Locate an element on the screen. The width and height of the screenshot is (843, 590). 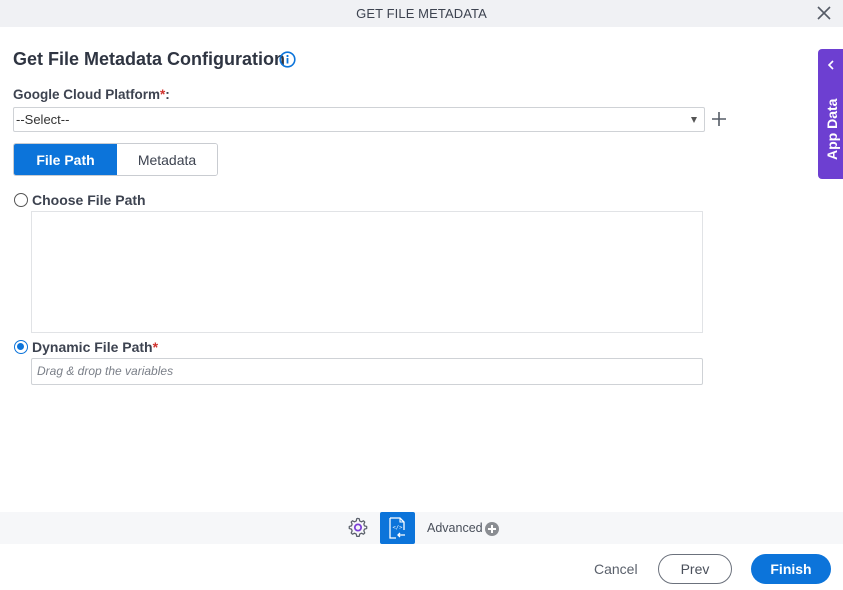
page-title: Get File Metadata Configuration is located at coordinates (149, 59).